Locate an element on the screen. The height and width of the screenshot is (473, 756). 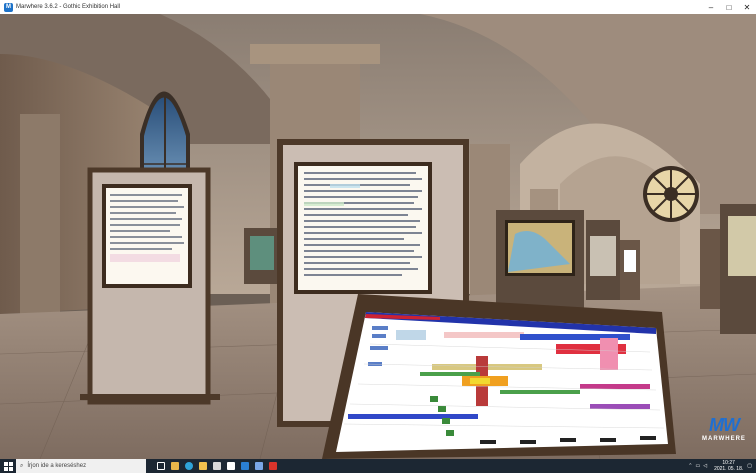
clock-date: 2021. 05. 18. is located at coordinates (729, 469).